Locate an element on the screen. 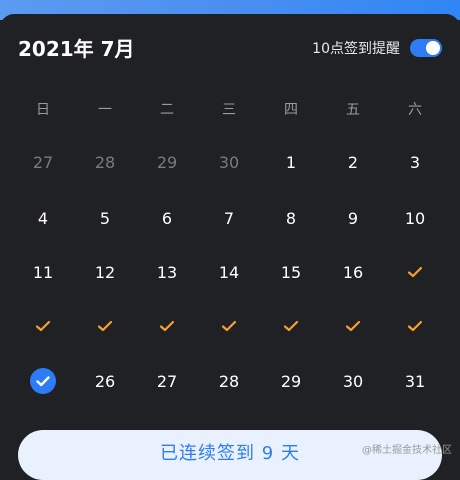 Image resolution: width=460 pixels, height=480 pixels. weekday-thu: 四 is located at coordinates (291, 110).